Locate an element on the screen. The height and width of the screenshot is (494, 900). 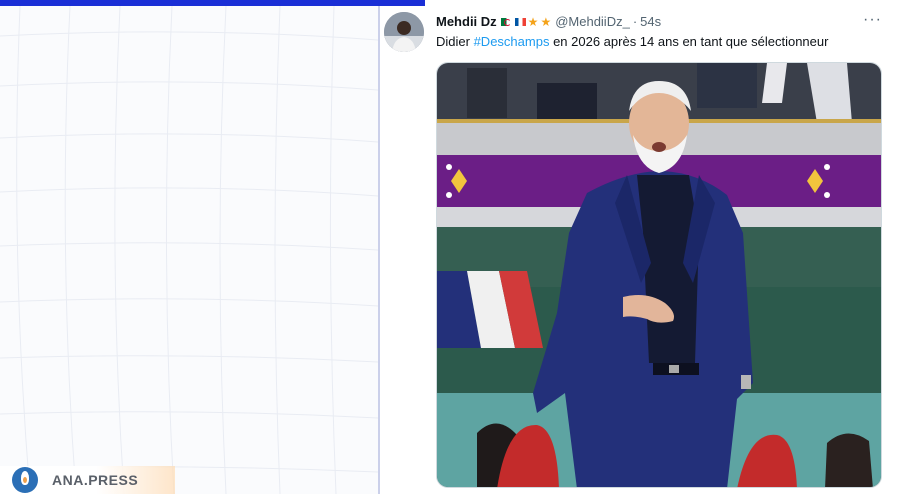
timestamp: 54s is located at coordinates (650, 22).